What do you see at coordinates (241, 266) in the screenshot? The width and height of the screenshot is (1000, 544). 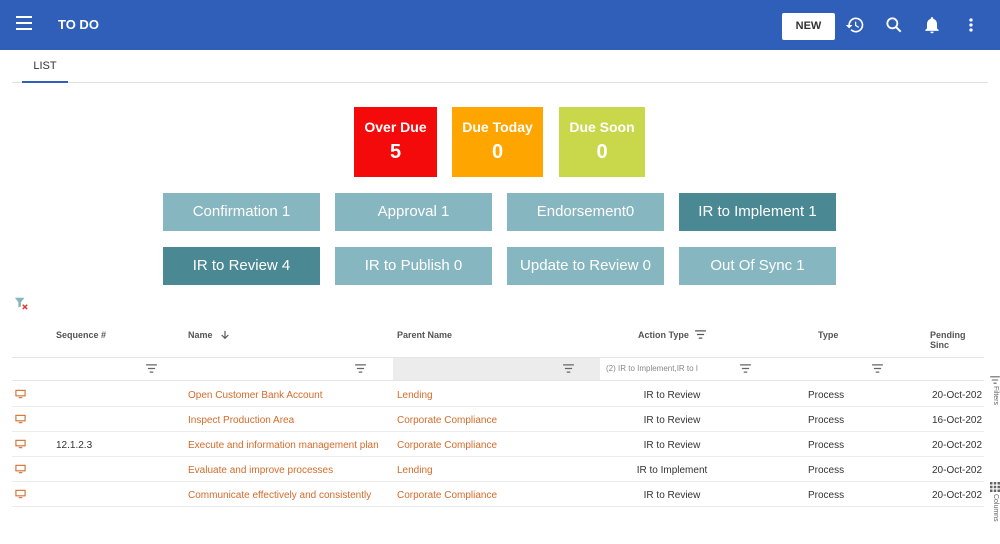 I see `ir-to-review-button: IR to Review 4` at bounding box center [241, 266].